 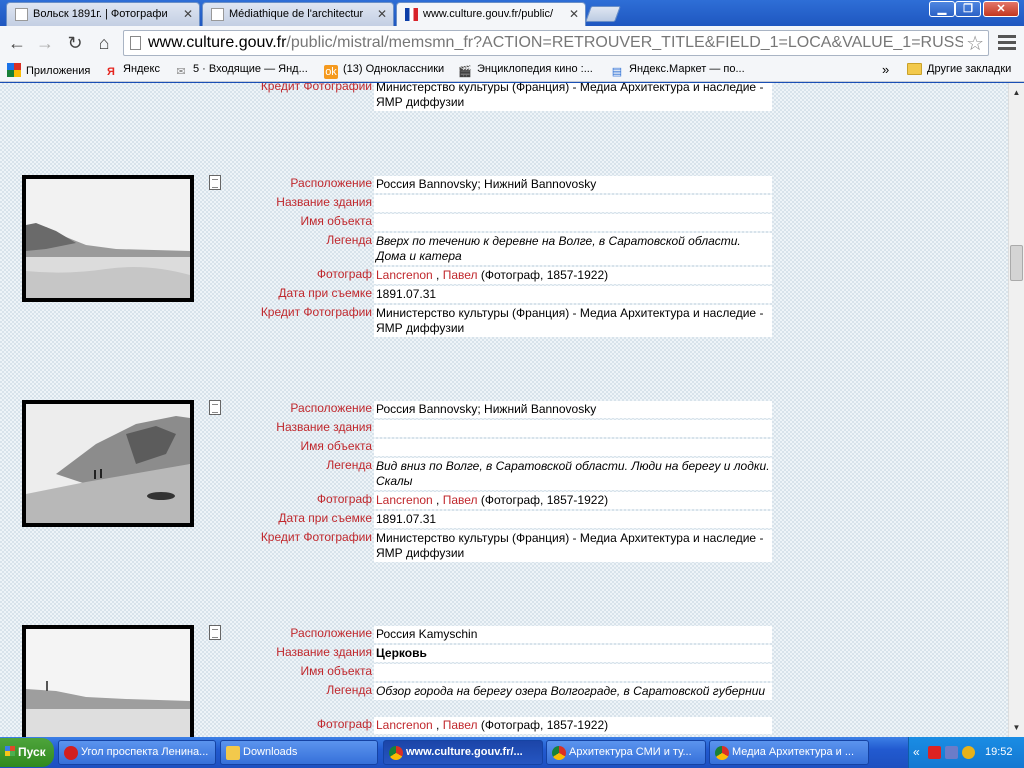 What do you see at coordinates (75, 43) in the screenshot?
I see `reload-icon: ↻` at bounding box center [75, 43].